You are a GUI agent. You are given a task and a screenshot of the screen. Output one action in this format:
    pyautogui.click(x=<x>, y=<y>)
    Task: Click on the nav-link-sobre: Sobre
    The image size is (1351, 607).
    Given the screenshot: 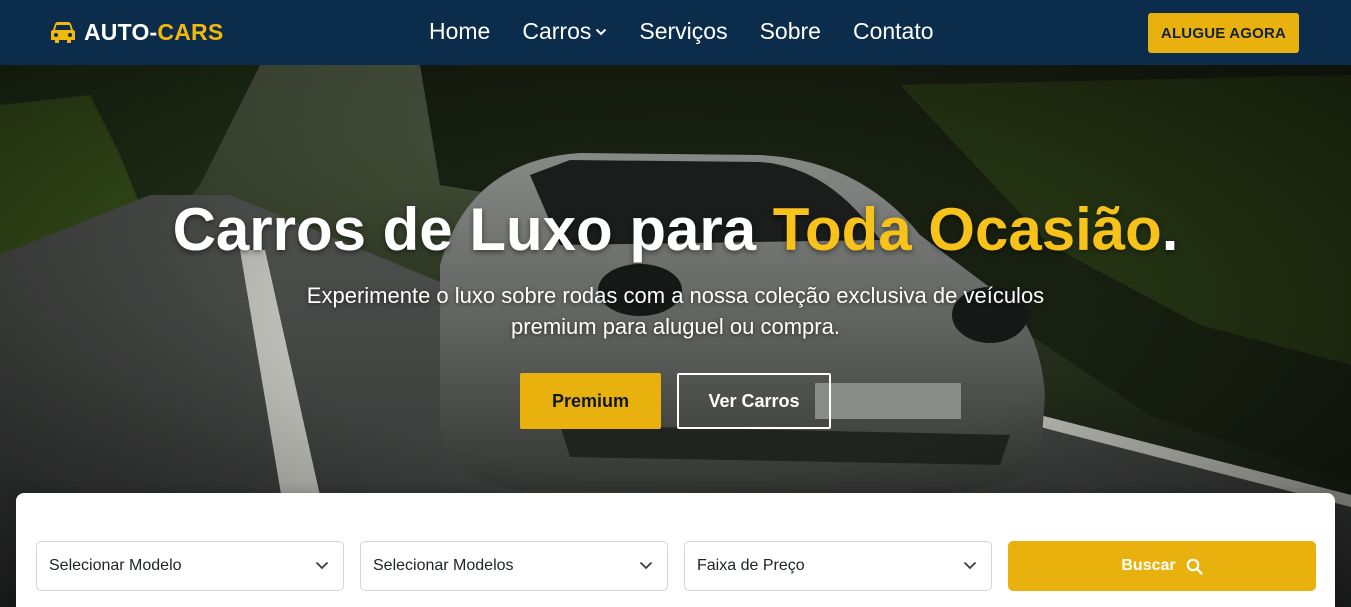 What is the action you would take?
    pyautogui.click(x=790, y=31)
    